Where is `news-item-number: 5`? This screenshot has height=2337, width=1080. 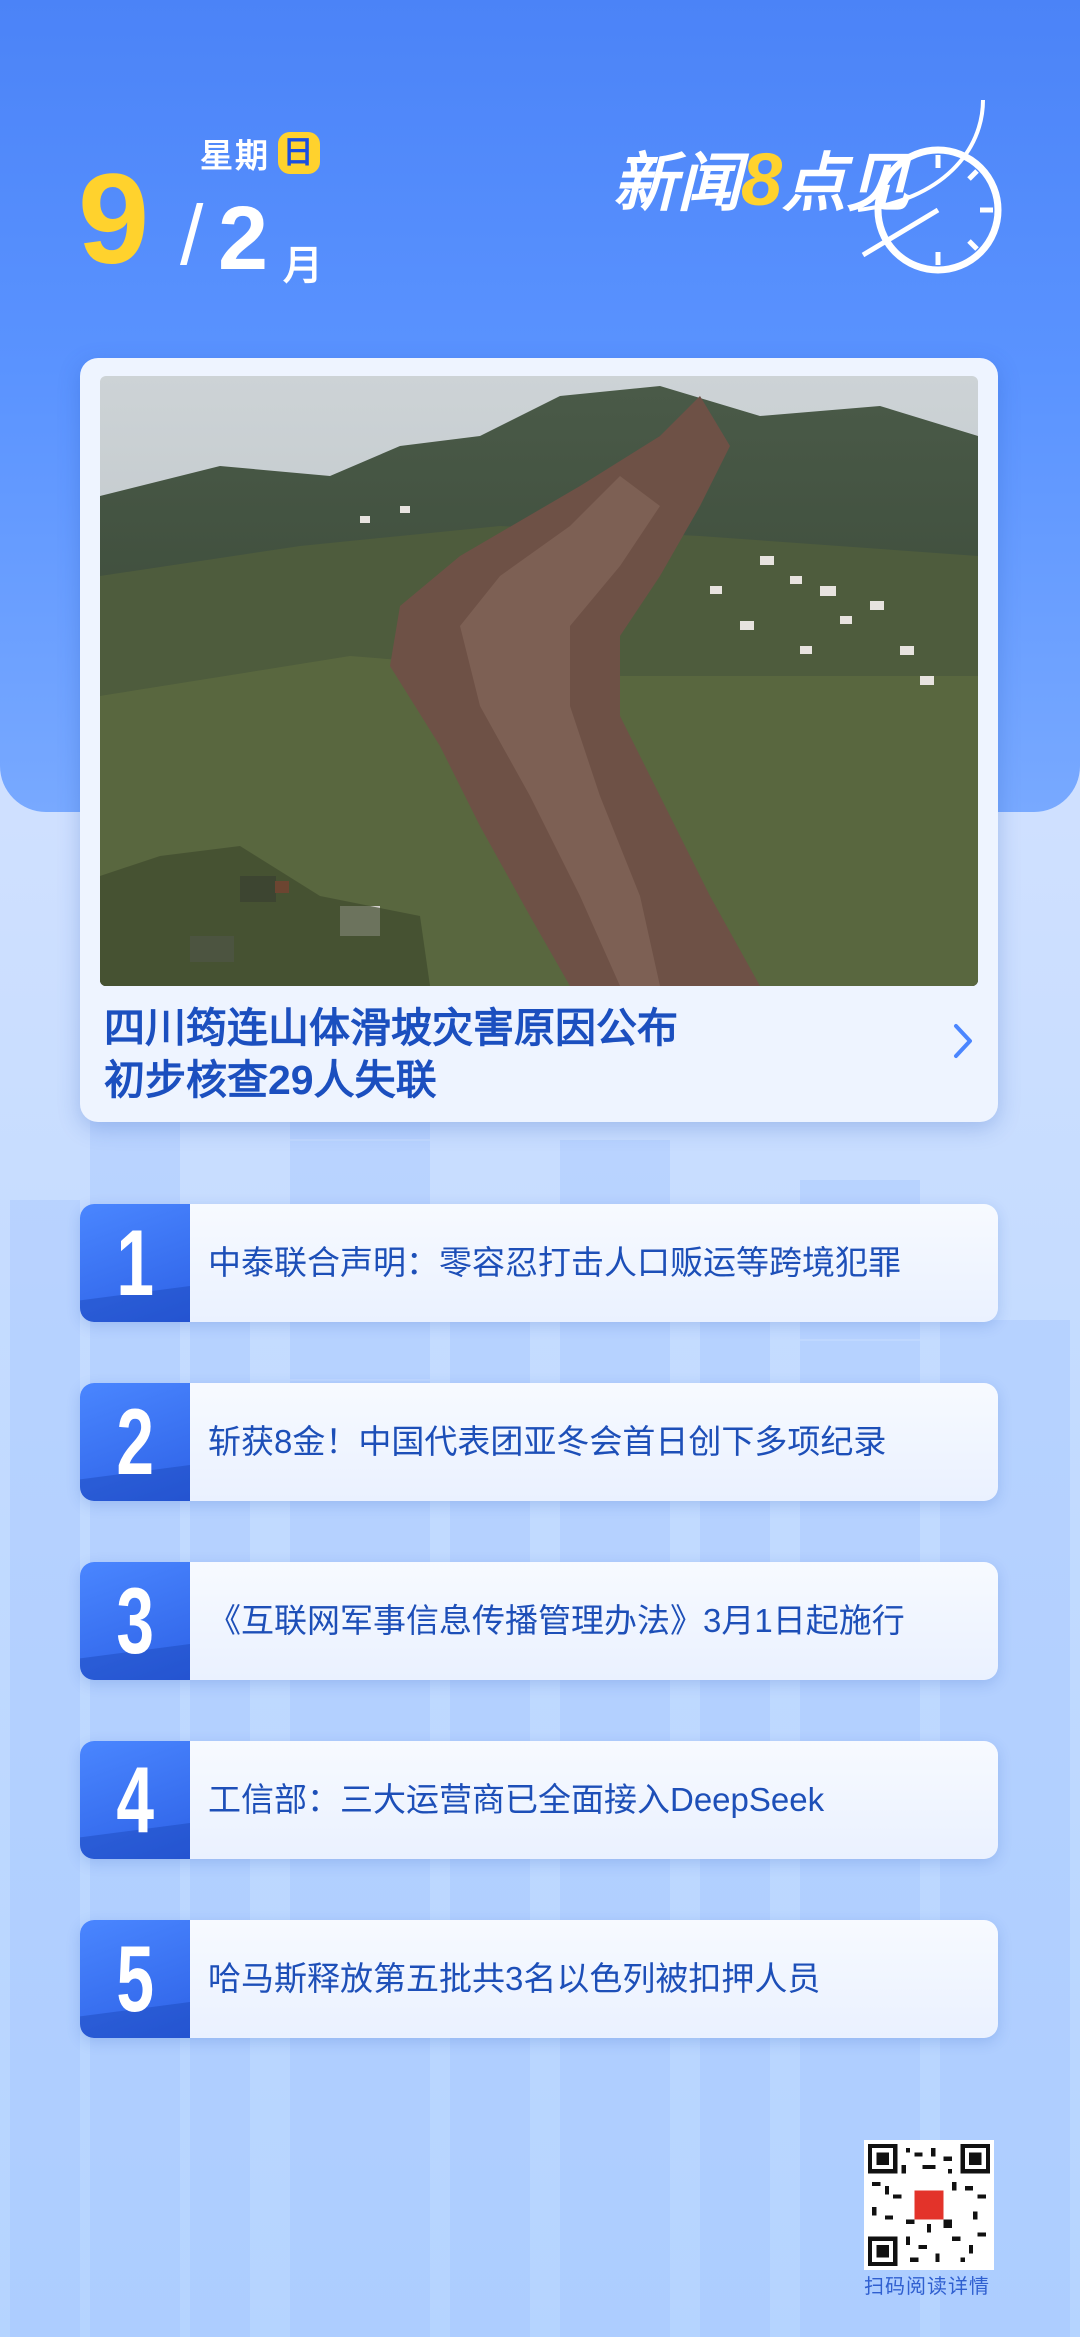
news-item-number: 5 is located at coordinates (135, 1979).